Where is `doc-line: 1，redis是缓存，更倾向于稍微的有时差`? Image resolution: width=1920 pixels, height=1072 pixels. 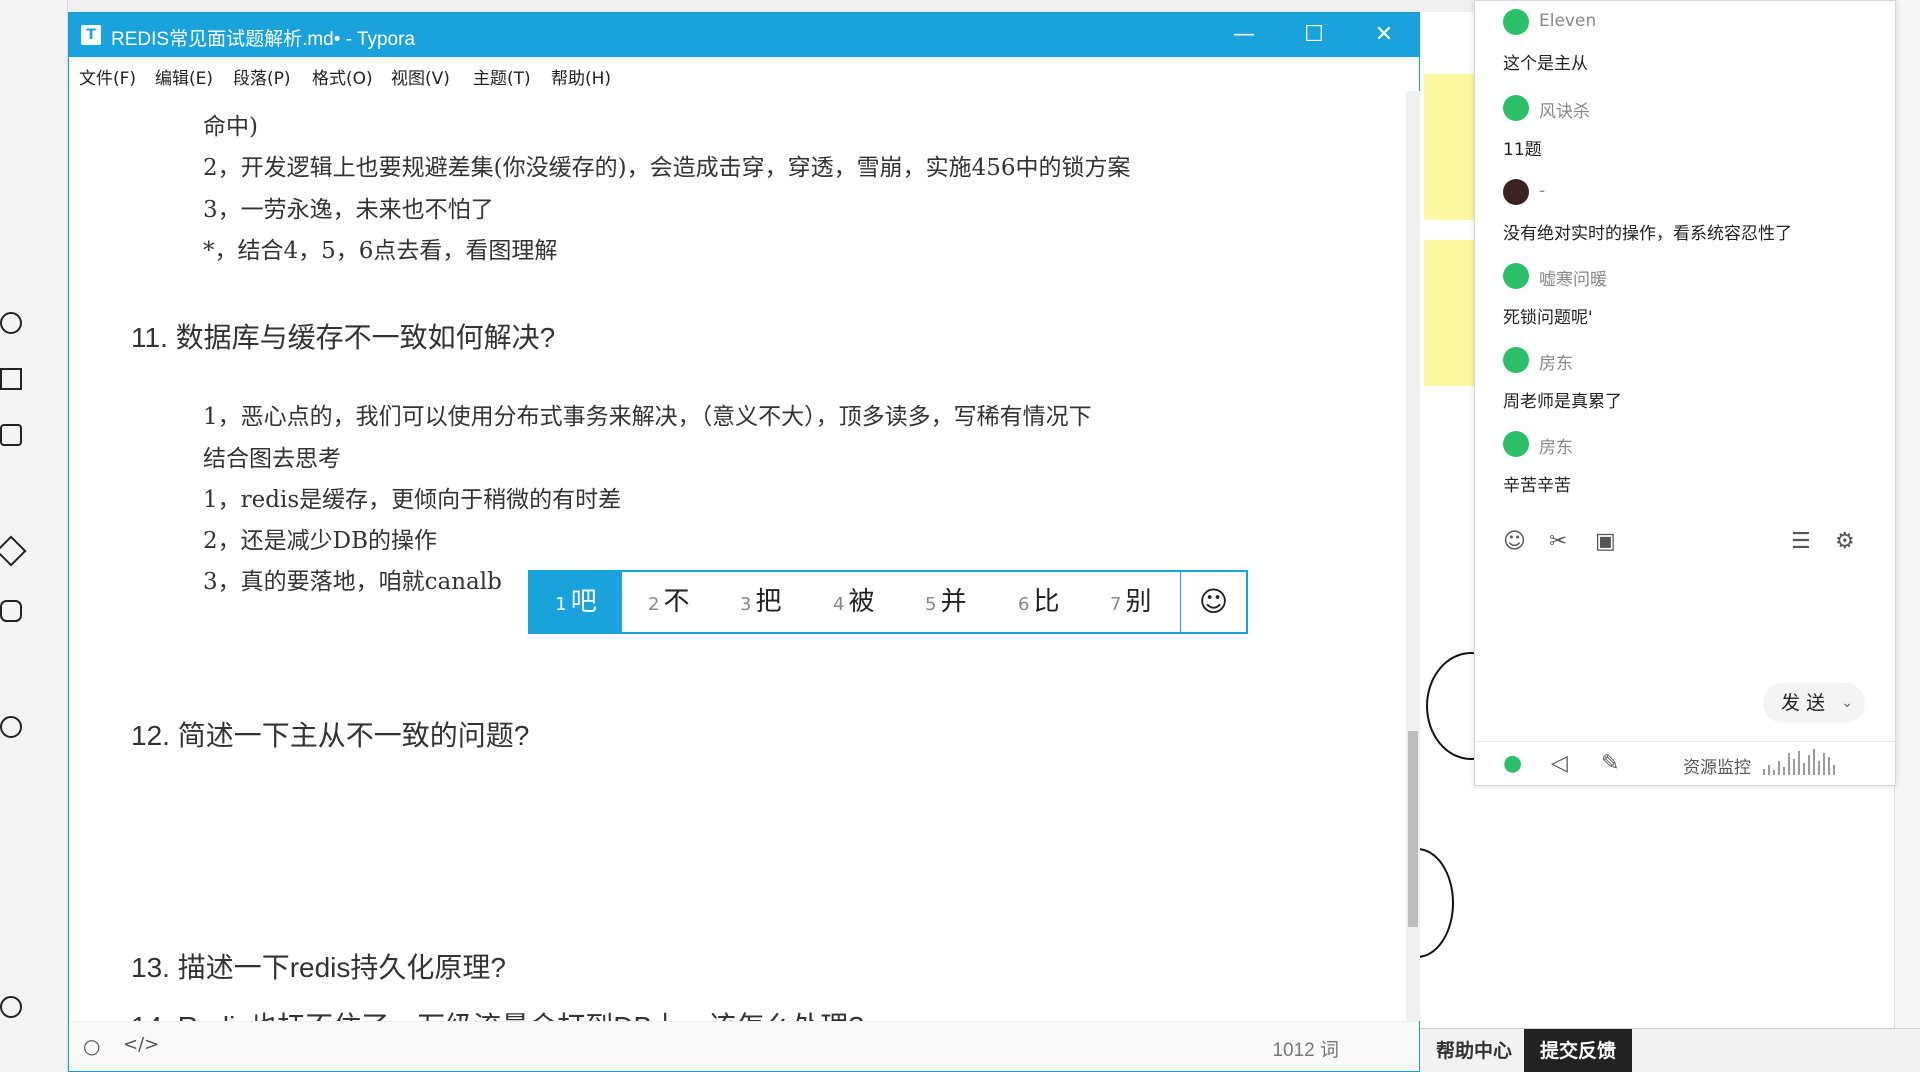 doc-line: 1，redis是缓存，更倾向于稍微的有时差 is located at coordinates (412, 500).